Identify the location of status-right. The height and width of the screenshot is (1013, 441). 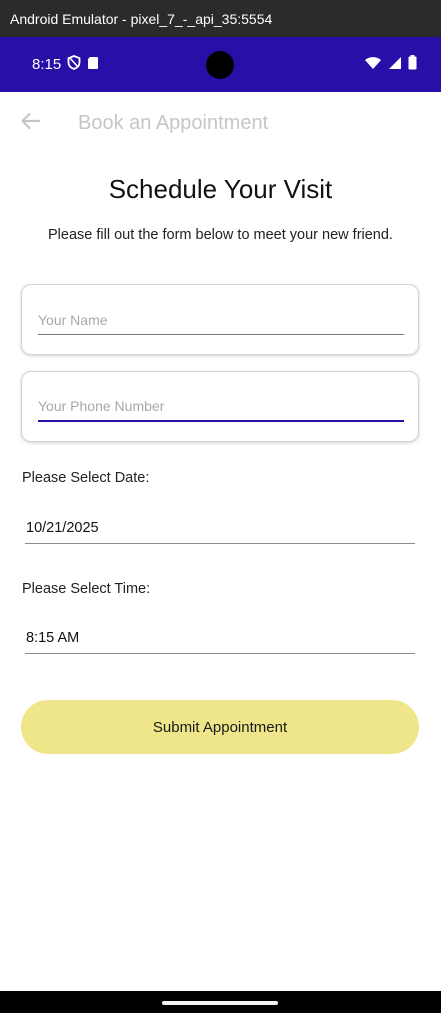
(390, 64).